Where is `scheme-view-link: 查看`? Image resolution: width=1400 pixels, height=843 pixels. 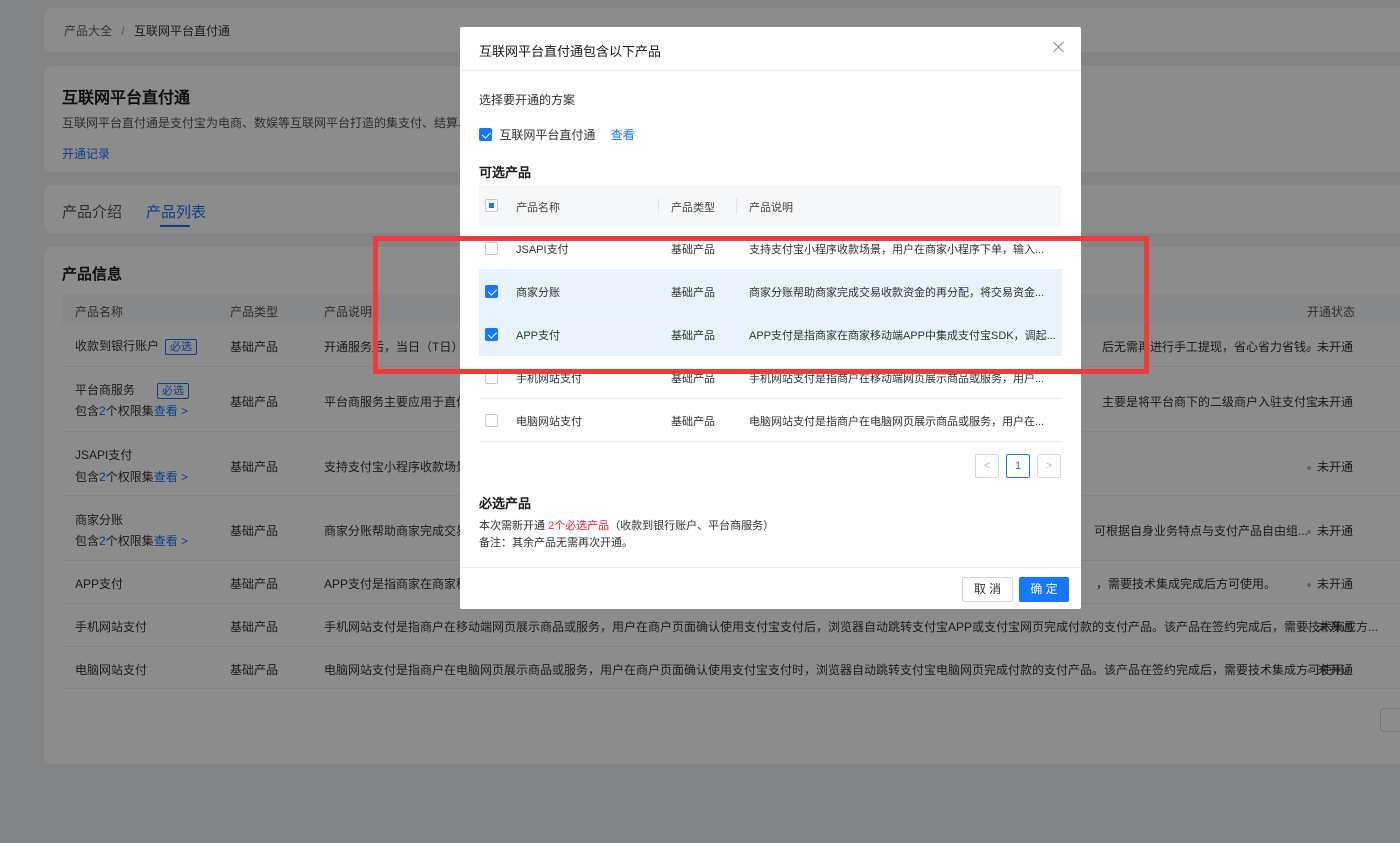
scheme-view-link: 查看 is located at coordinates (623, 135).